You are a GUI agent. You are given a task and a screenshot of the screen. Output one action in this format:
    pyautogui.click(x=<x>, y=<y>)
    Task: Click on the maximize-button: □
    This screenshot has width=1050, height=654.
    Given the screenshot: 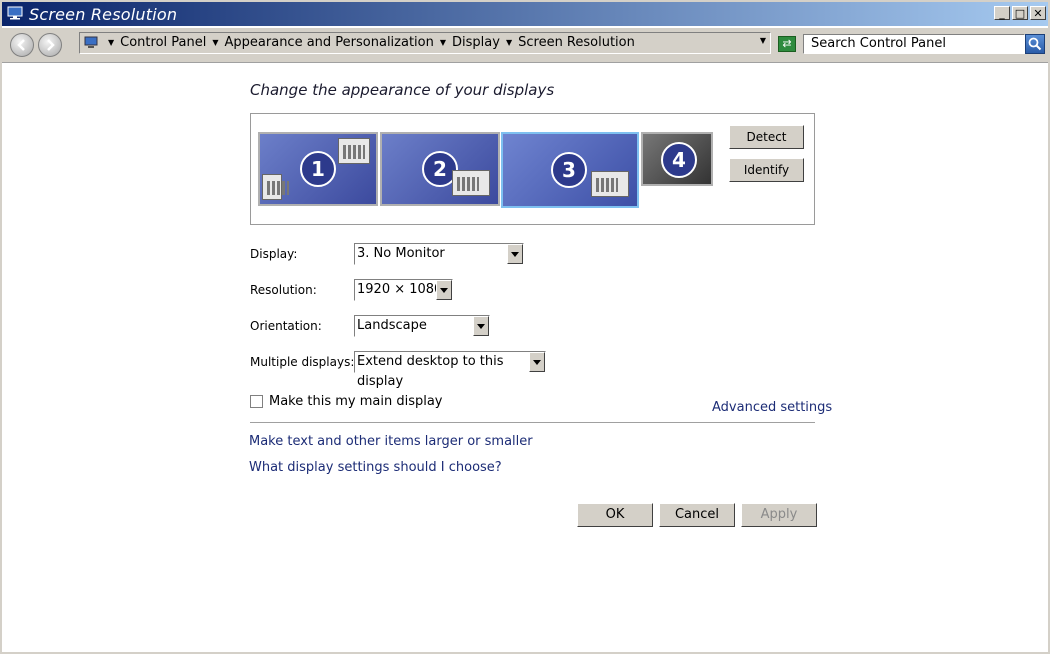 What is the action you would take?
    pyautogui.click(x=1020, y=13)
    